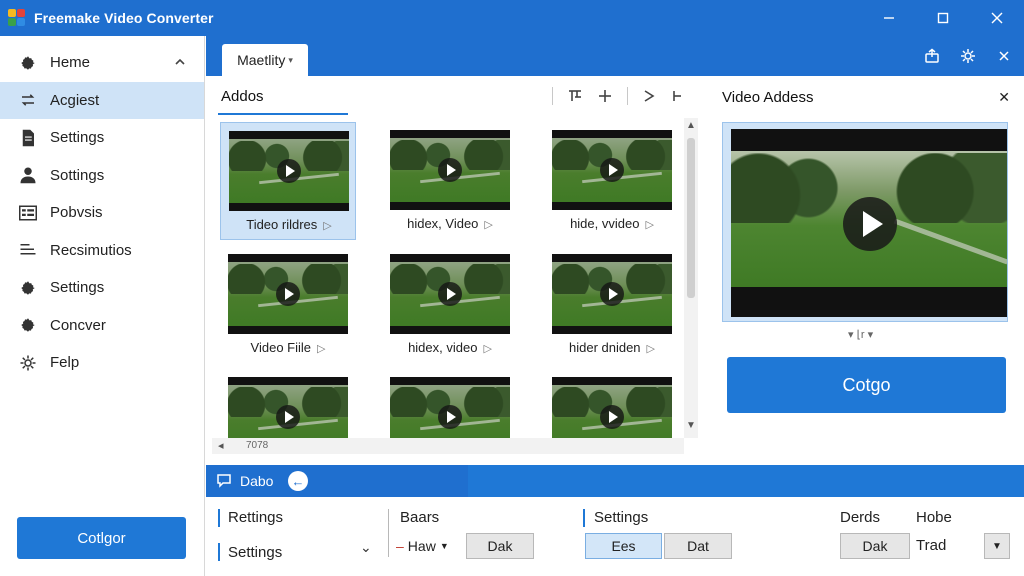 The image size is (1024, 576). What do you see at coordinates (265, 60) in the screenshot?
I see `tab-main: Maetlity ▾` at bounding box center [265, 60].